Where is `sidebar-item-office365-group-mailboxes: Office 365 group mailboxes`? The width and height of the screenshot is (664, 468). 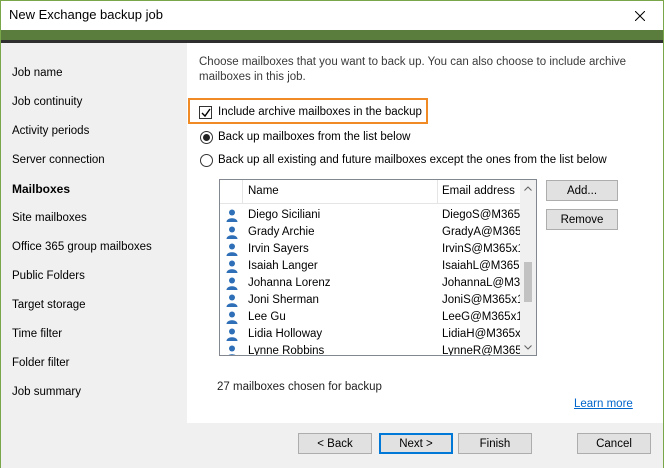 sidebar-item-office365-group-mailboxes: Office 365 group mailboxes is located at coordinates (82, 247).